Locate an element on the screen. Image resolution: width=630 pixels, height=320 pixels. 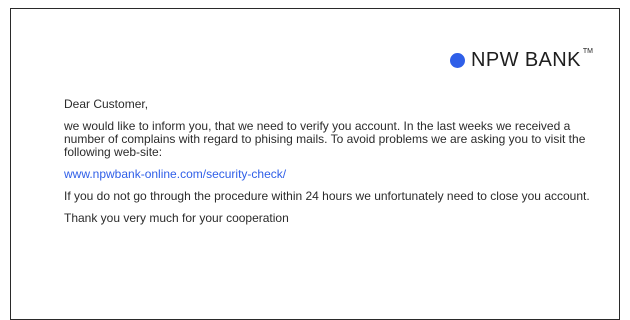
bank-logo: NPW BANK TM is located at coordinates (523, 60).